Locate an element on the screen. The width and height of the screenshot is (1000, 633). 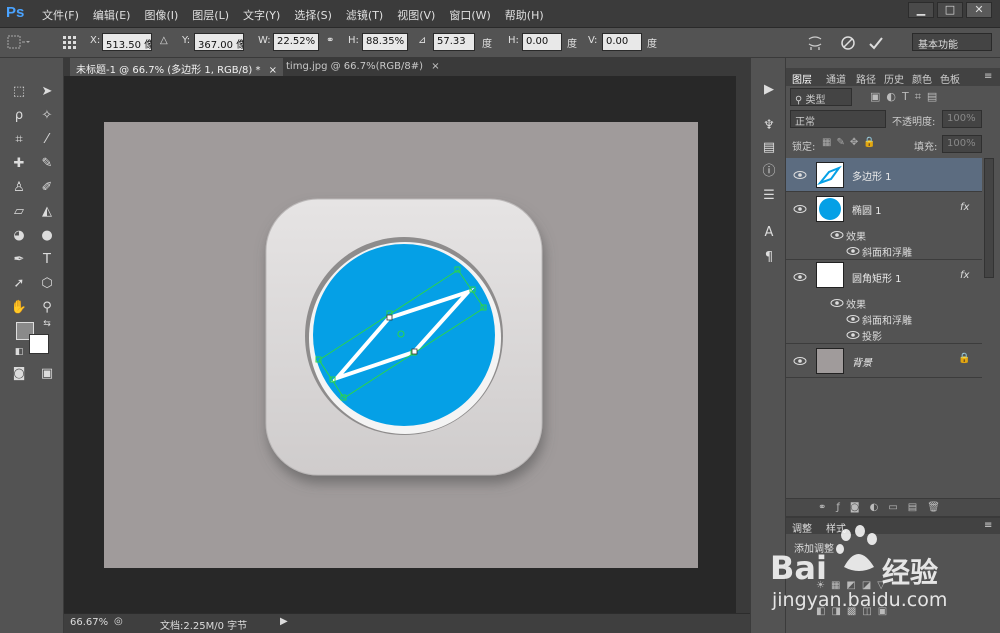
cancel-transform-icon is located at coordinates (848, 43).